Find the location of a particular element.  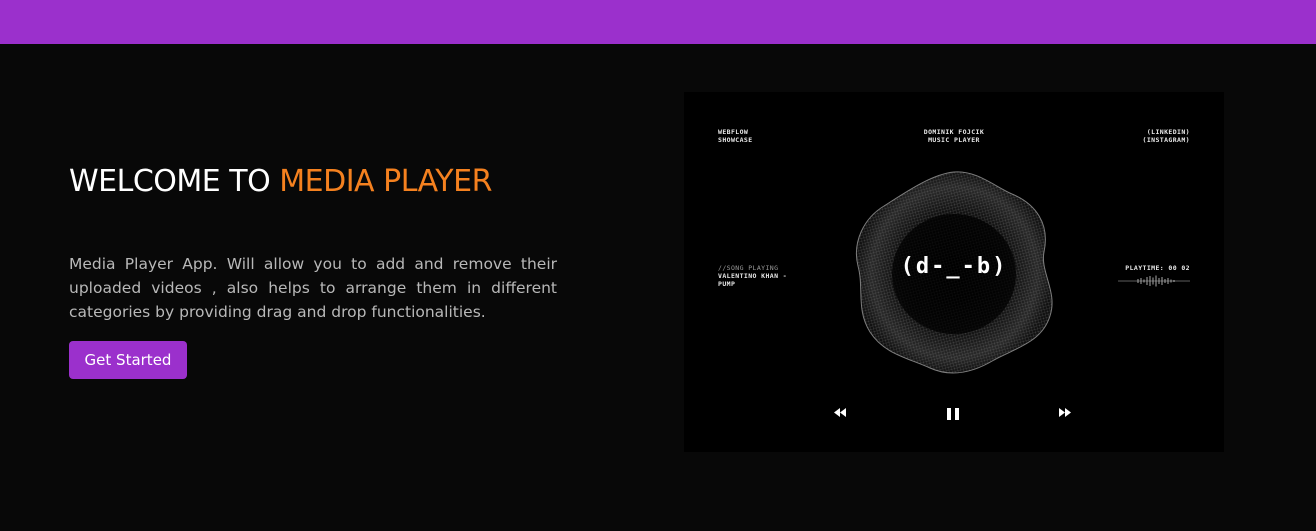

rewind-icon is located at coordinates (840, 412).